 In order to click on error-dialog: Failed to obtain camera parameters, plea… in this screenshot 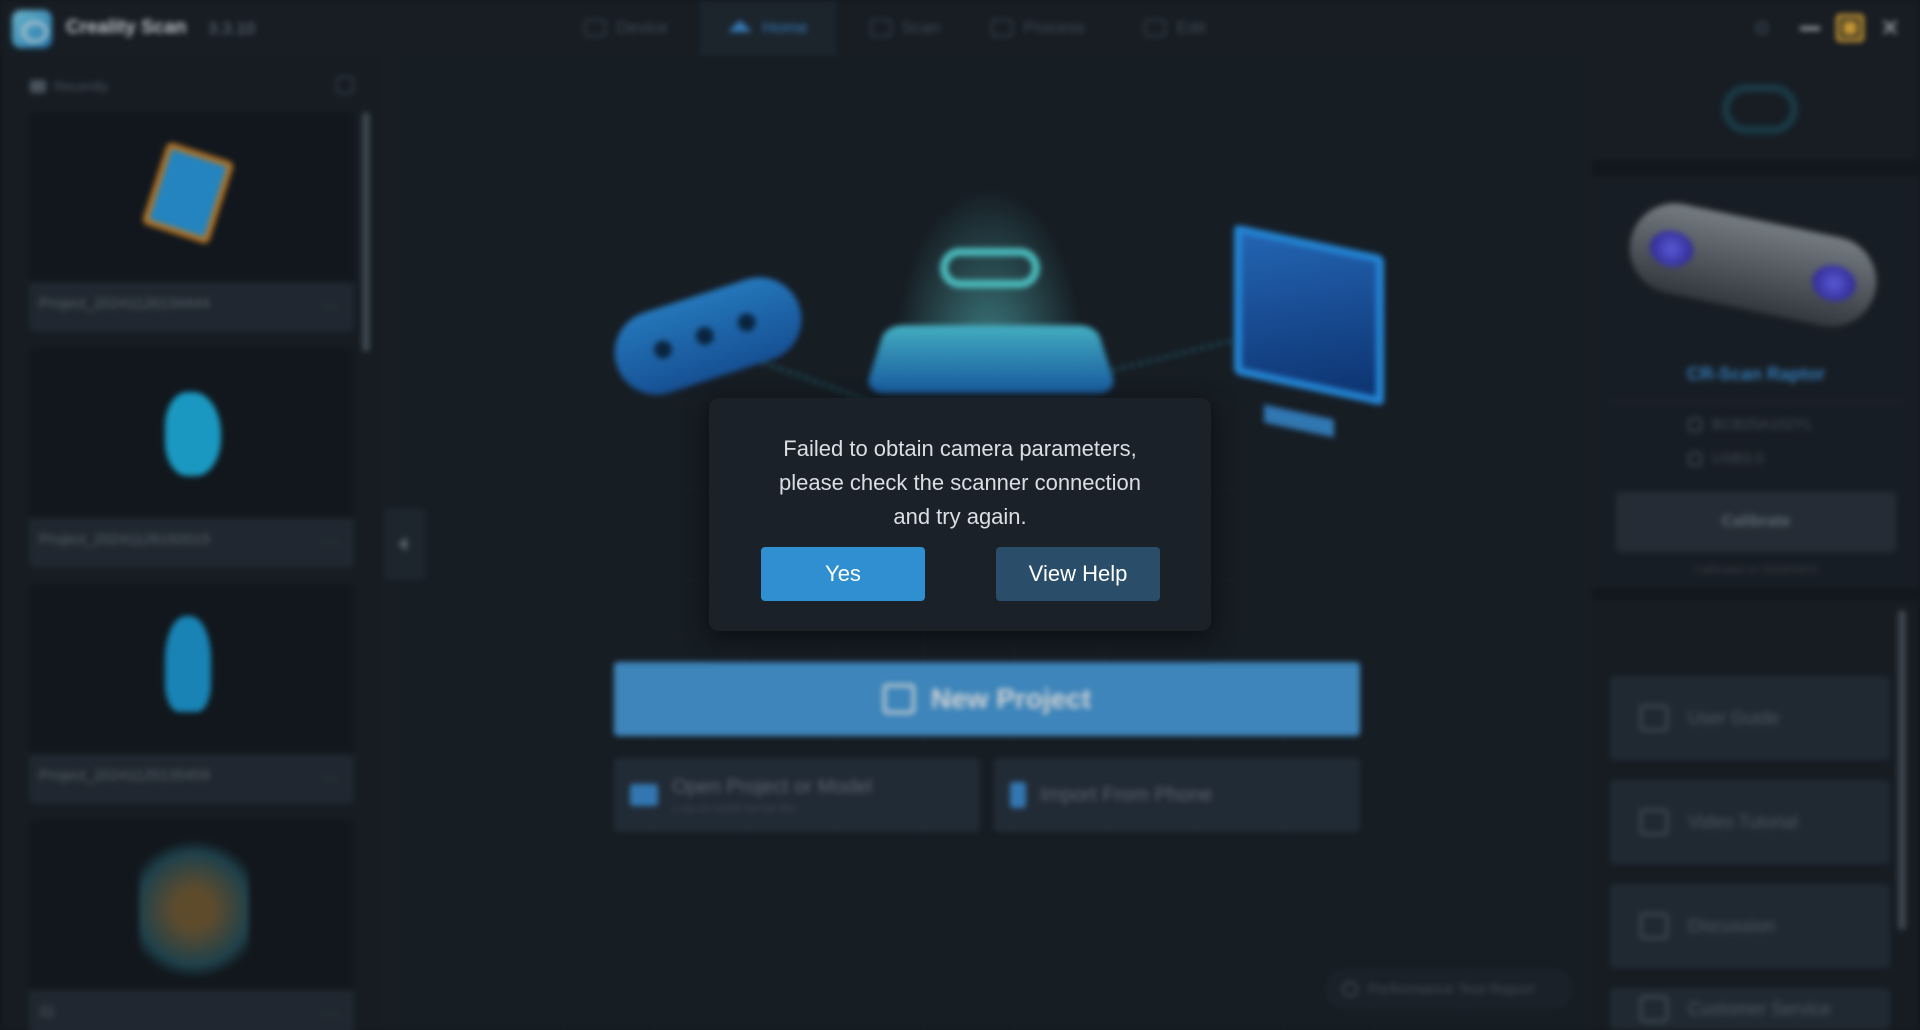, I will do `click(960, 514)`.